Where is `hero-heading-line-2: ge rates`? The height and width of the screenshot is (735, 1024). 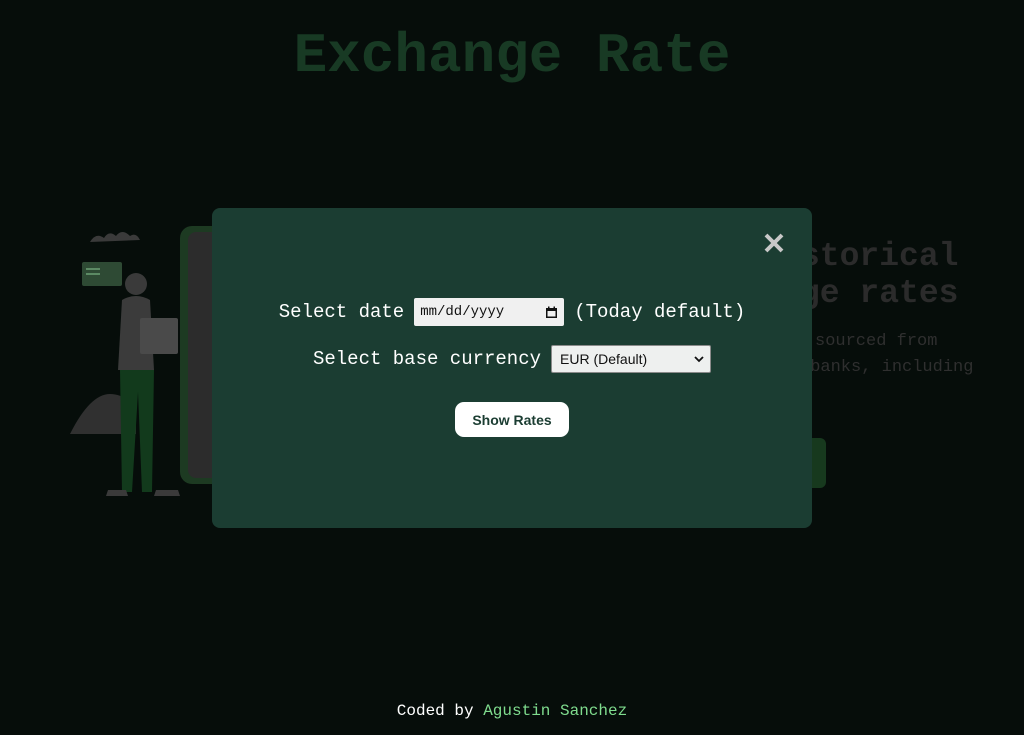
hero-heading-line-2: ge rates is located at coordinates (879, 293).